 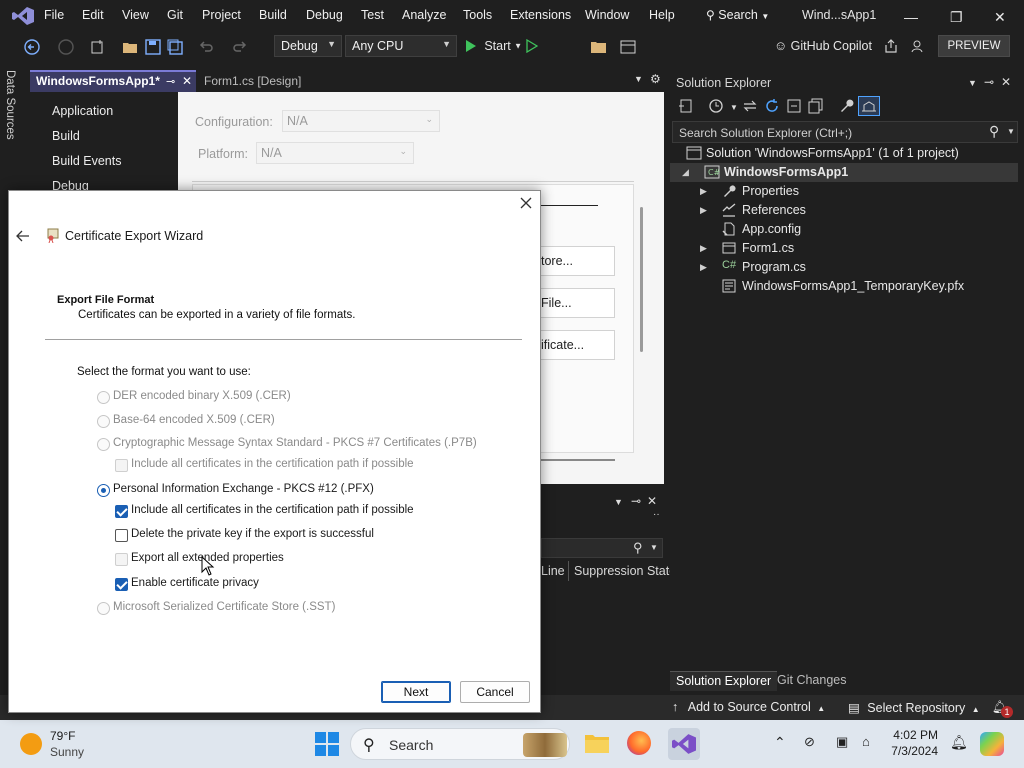 I want to click on firefox-icon, so click(x=639, y=743).